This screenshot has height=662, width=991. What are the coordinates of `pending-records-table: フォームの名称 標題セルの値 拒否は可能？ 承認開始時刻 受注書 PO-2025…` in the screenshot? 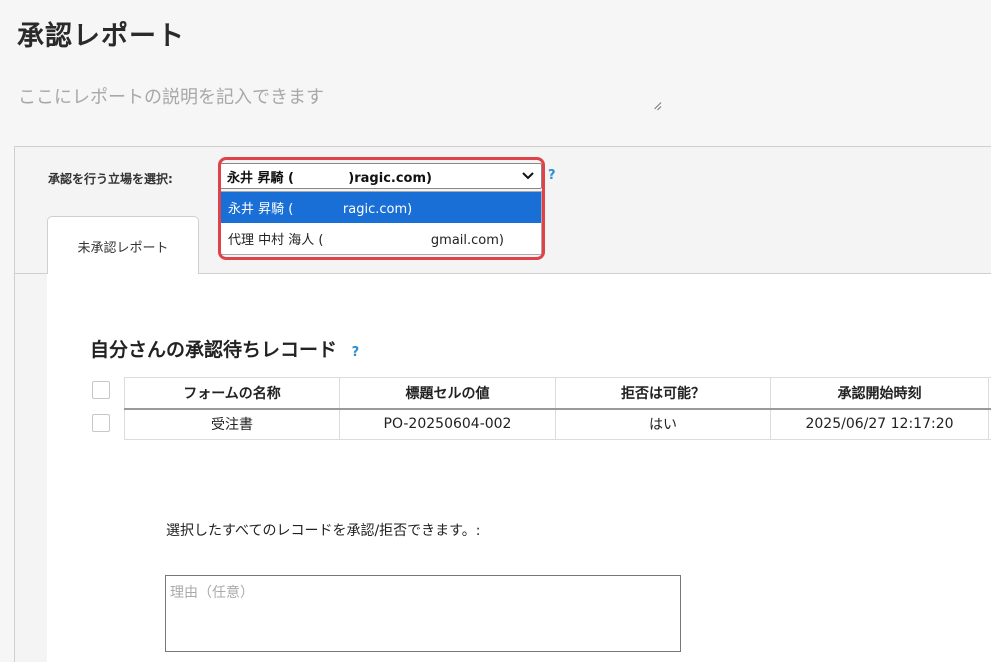 It's located at (557, 408).